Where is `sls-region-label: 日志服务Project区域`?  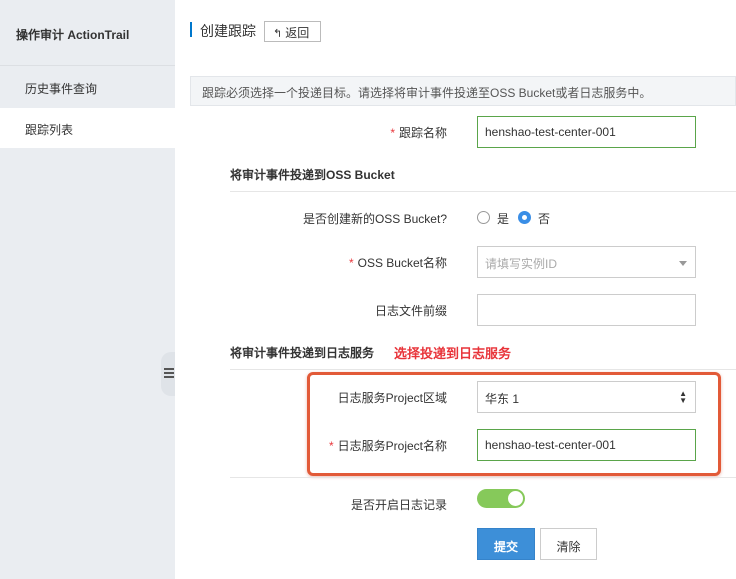 sls-region-label: 日志服务Project区域 is located at coordinates (392, 398).